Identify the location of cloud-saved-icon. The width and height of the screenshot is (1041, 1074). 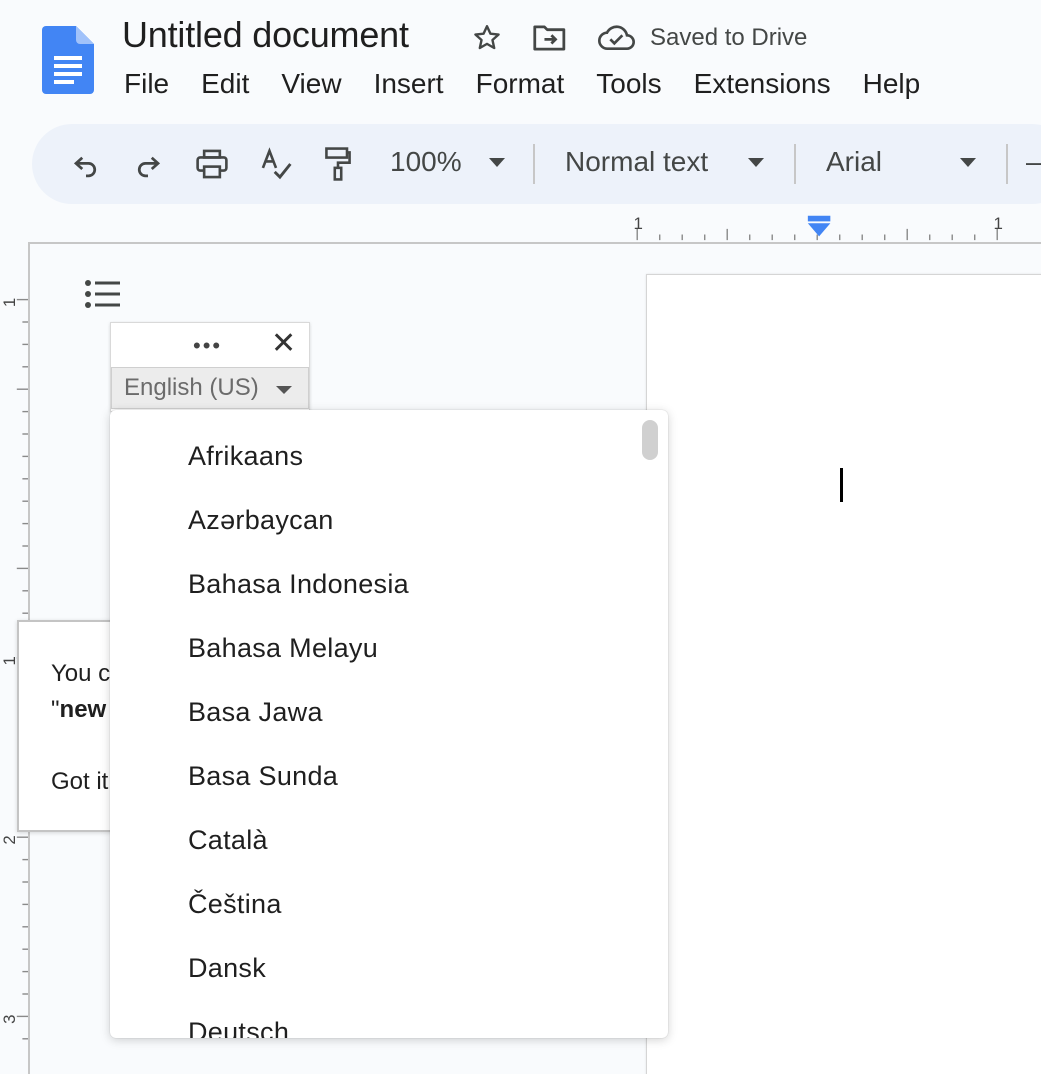
(617, 38).